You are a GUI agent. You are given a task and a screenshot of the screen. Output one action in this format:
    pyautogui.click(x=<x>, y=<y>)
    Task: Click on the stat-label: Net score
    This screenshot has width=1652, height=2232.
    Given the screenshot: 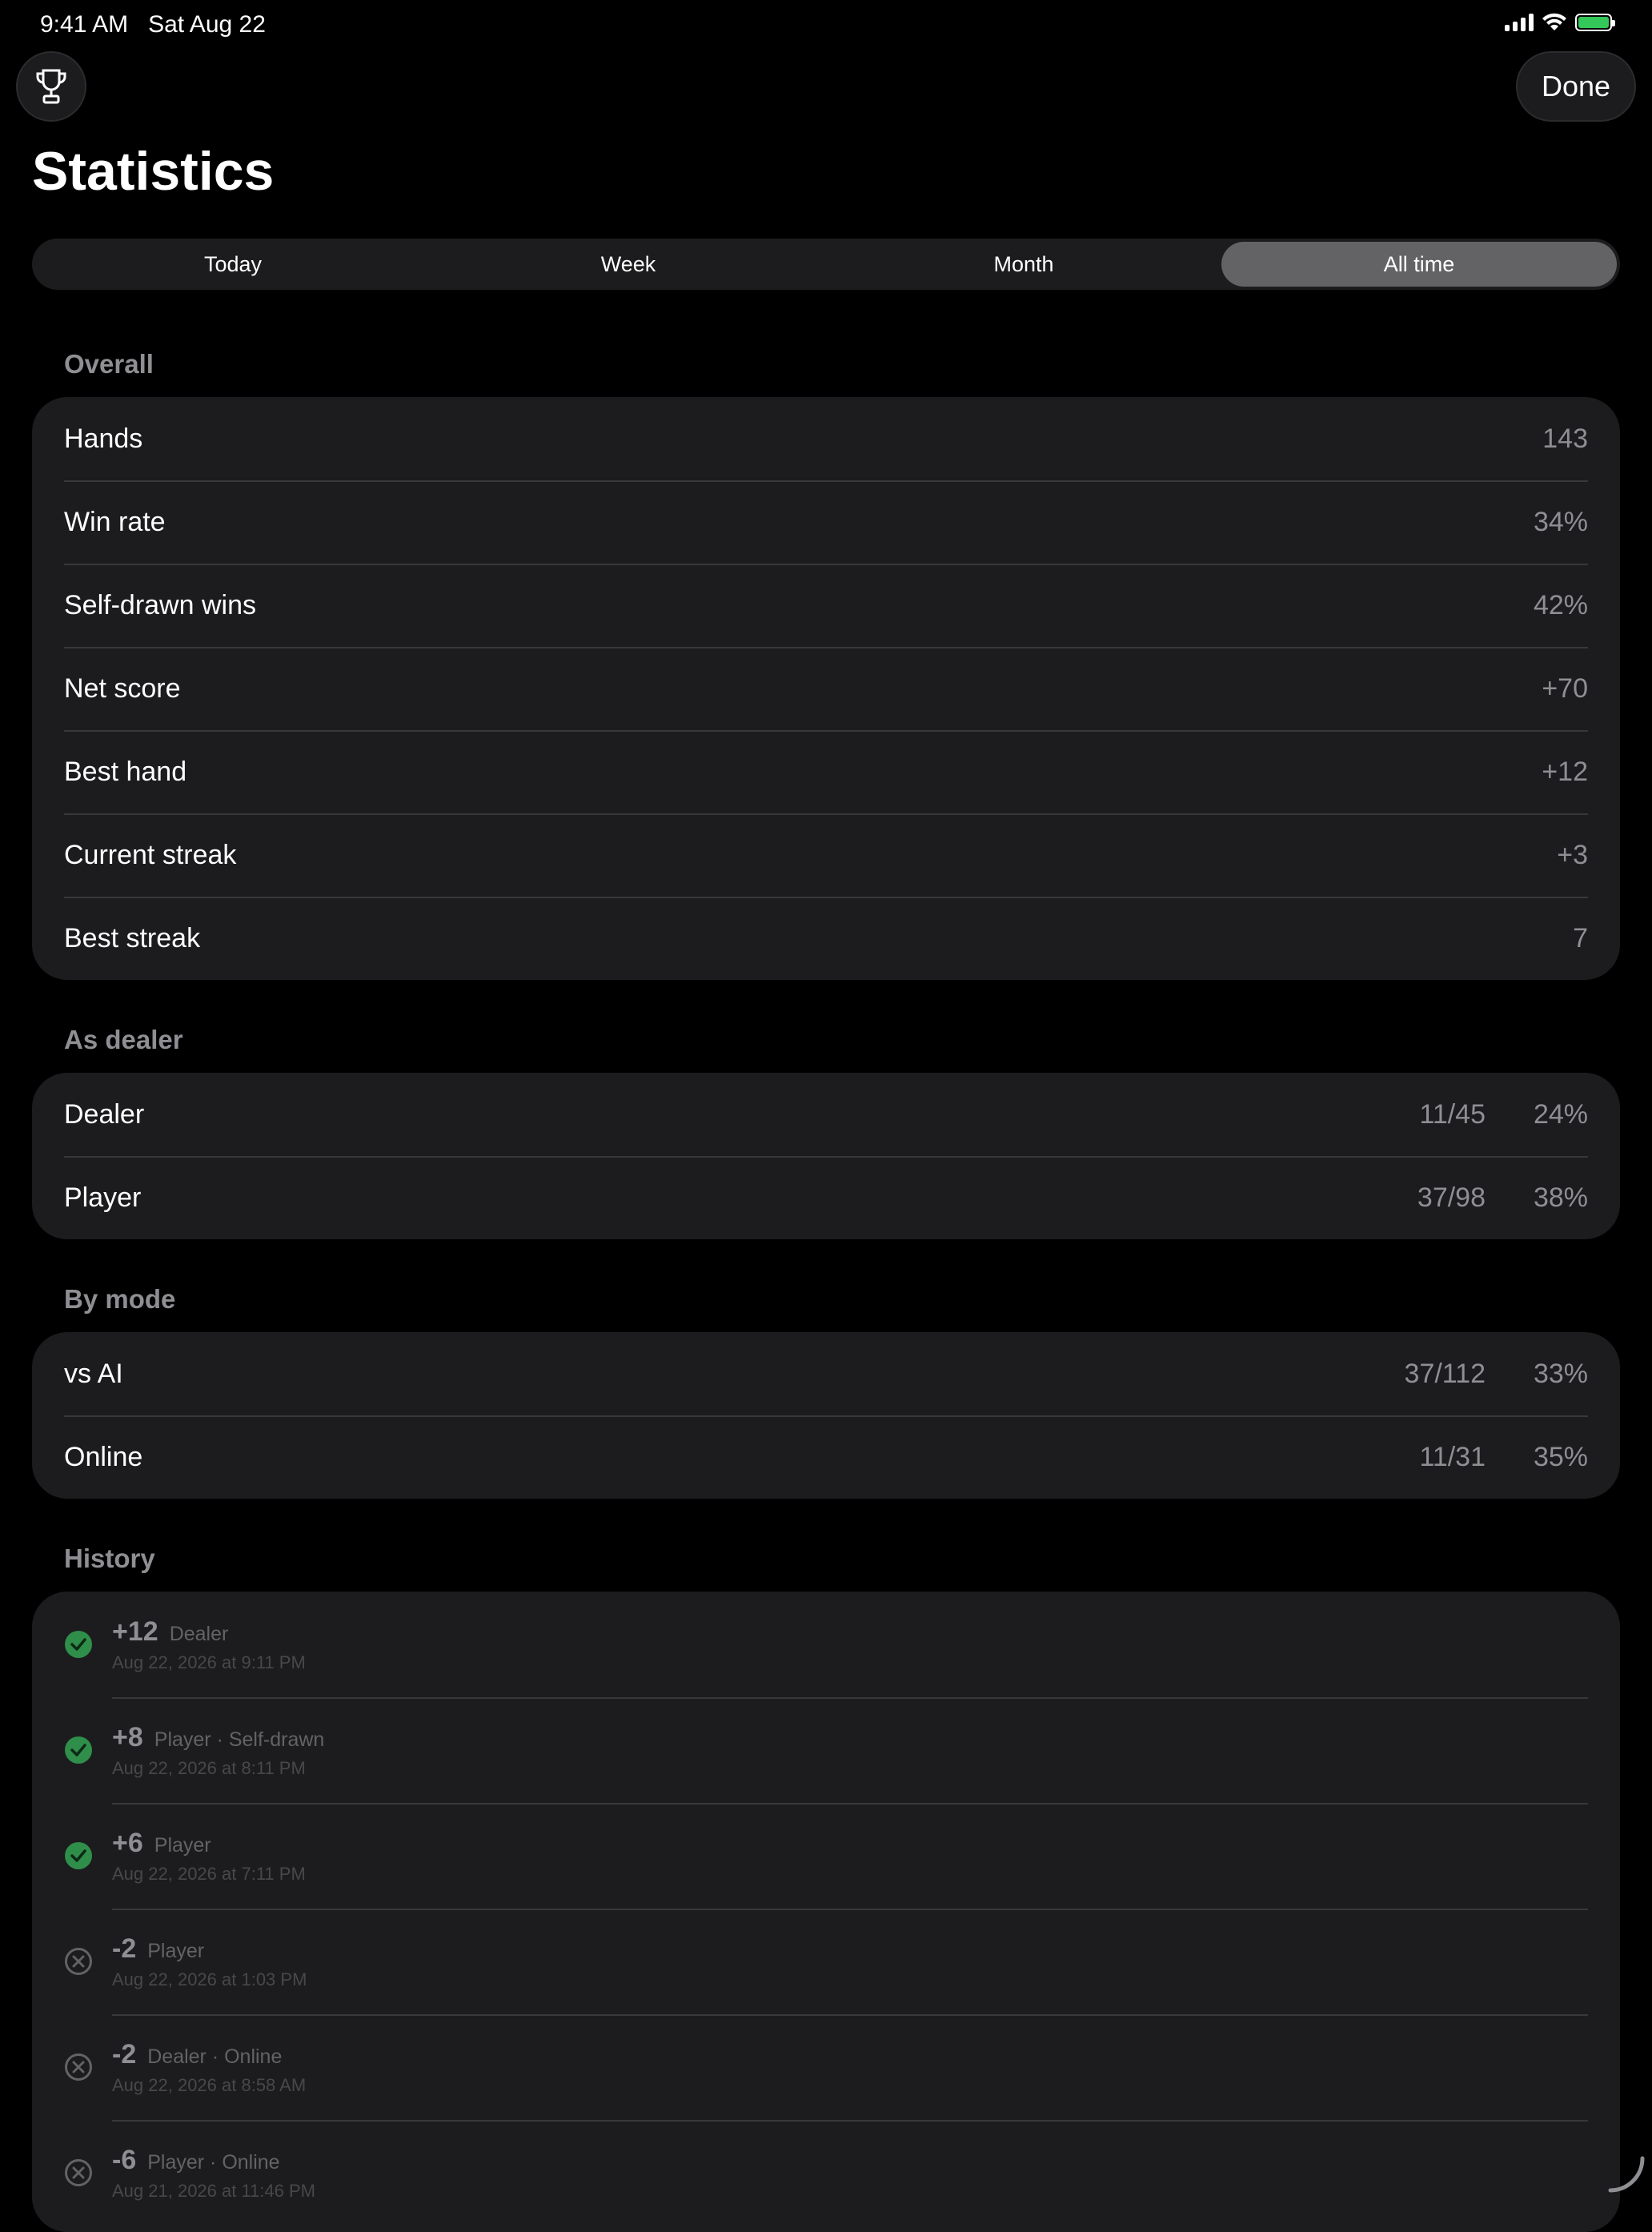 What is the action you would take?
    pyautogui.click(x=122, y=688)
    